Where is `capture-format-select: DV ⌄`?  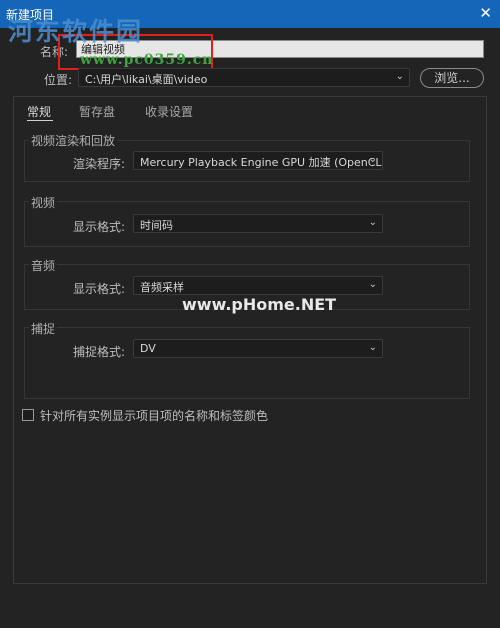
capture-format-select: DV ⌄ is located at coordinates (258, 348).